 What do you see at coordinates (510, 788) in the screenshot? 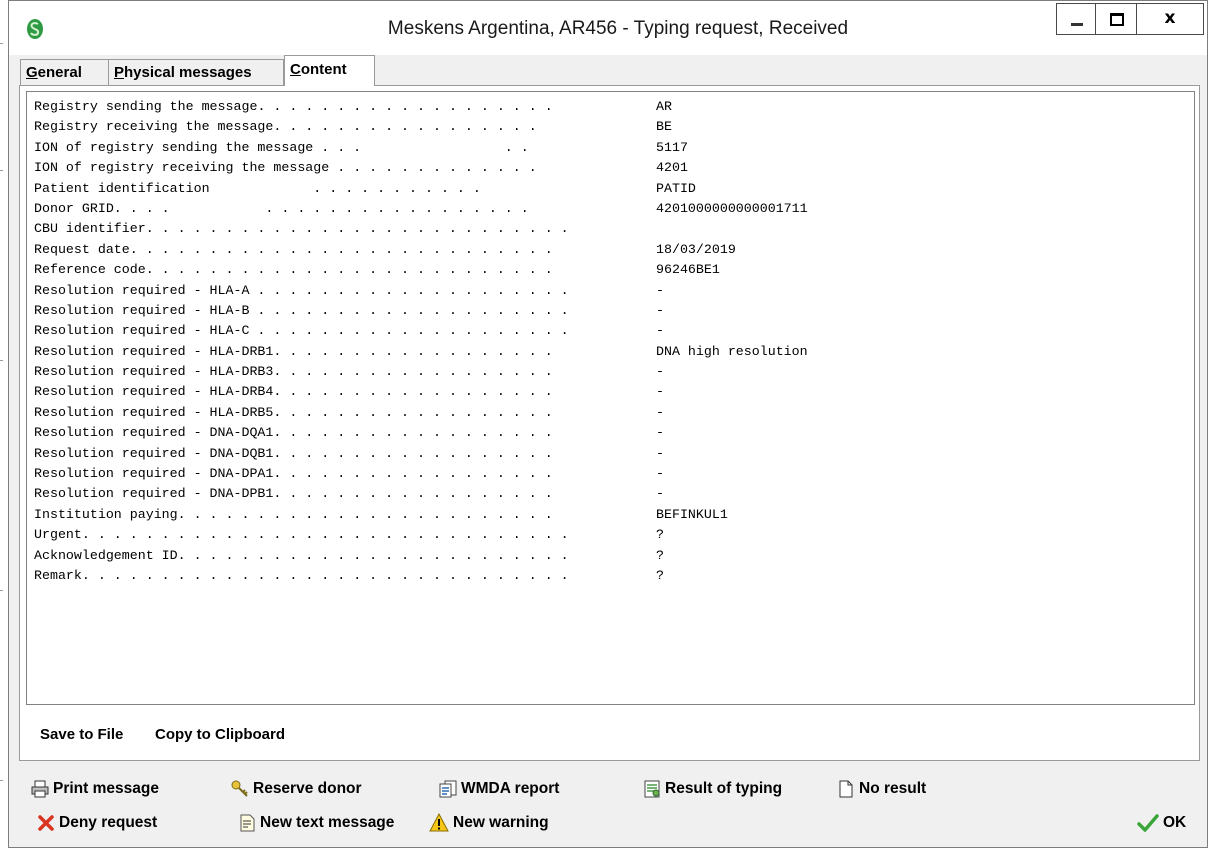
I see `wmda-report-label: WMDA report` at bounding box center [510, 788].